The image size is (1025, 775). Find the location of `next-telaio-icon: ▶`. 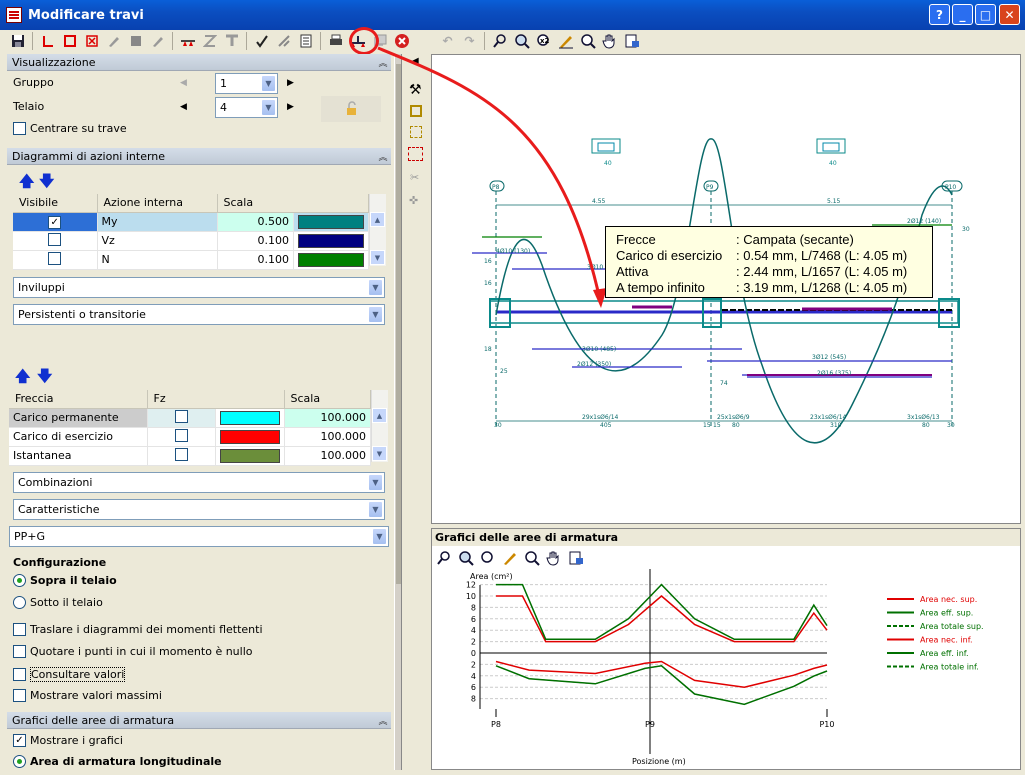

next-telaio-icon: ▶ is located at coordinates (290, 107).